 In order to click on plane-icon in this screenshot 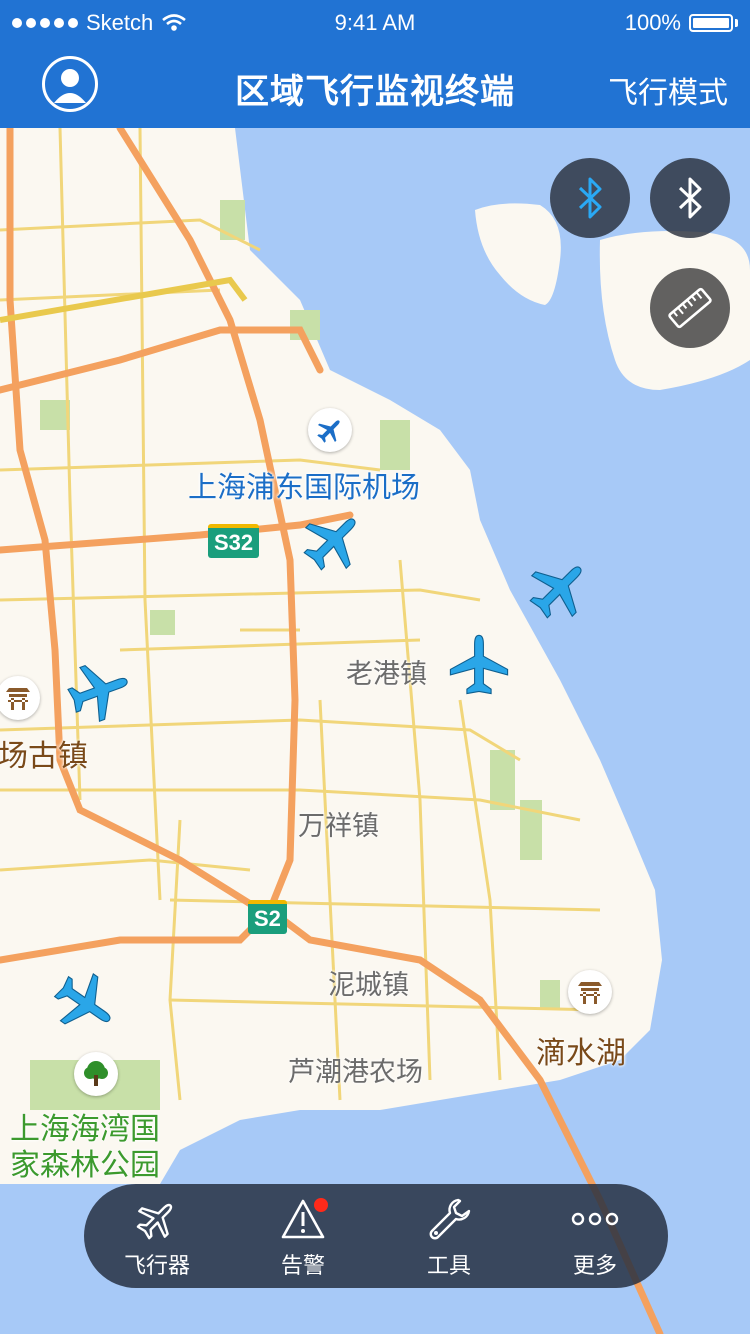, I will do `click(154, 1221)`.